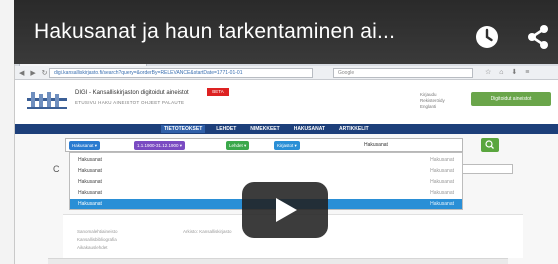 The width and height of the screenshot is (558, 264). Describe the element at coordinates (56, 169) in the screenshot. I see `side-letter: C` at that location.